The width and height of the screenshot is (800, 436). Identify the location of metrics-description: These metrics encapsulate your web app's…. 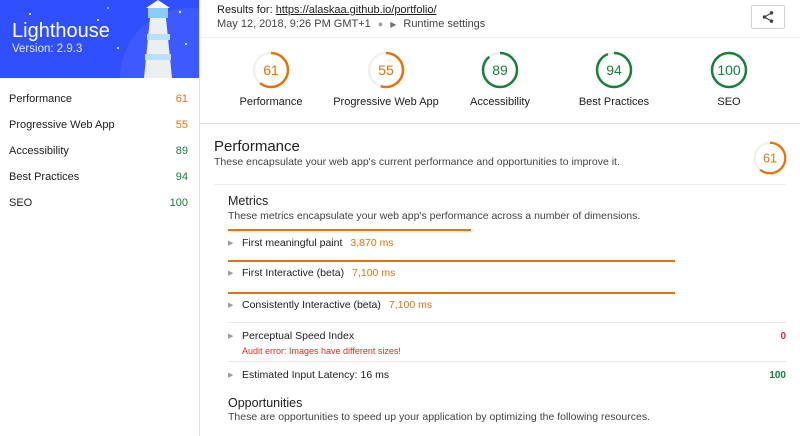
(434, 216).